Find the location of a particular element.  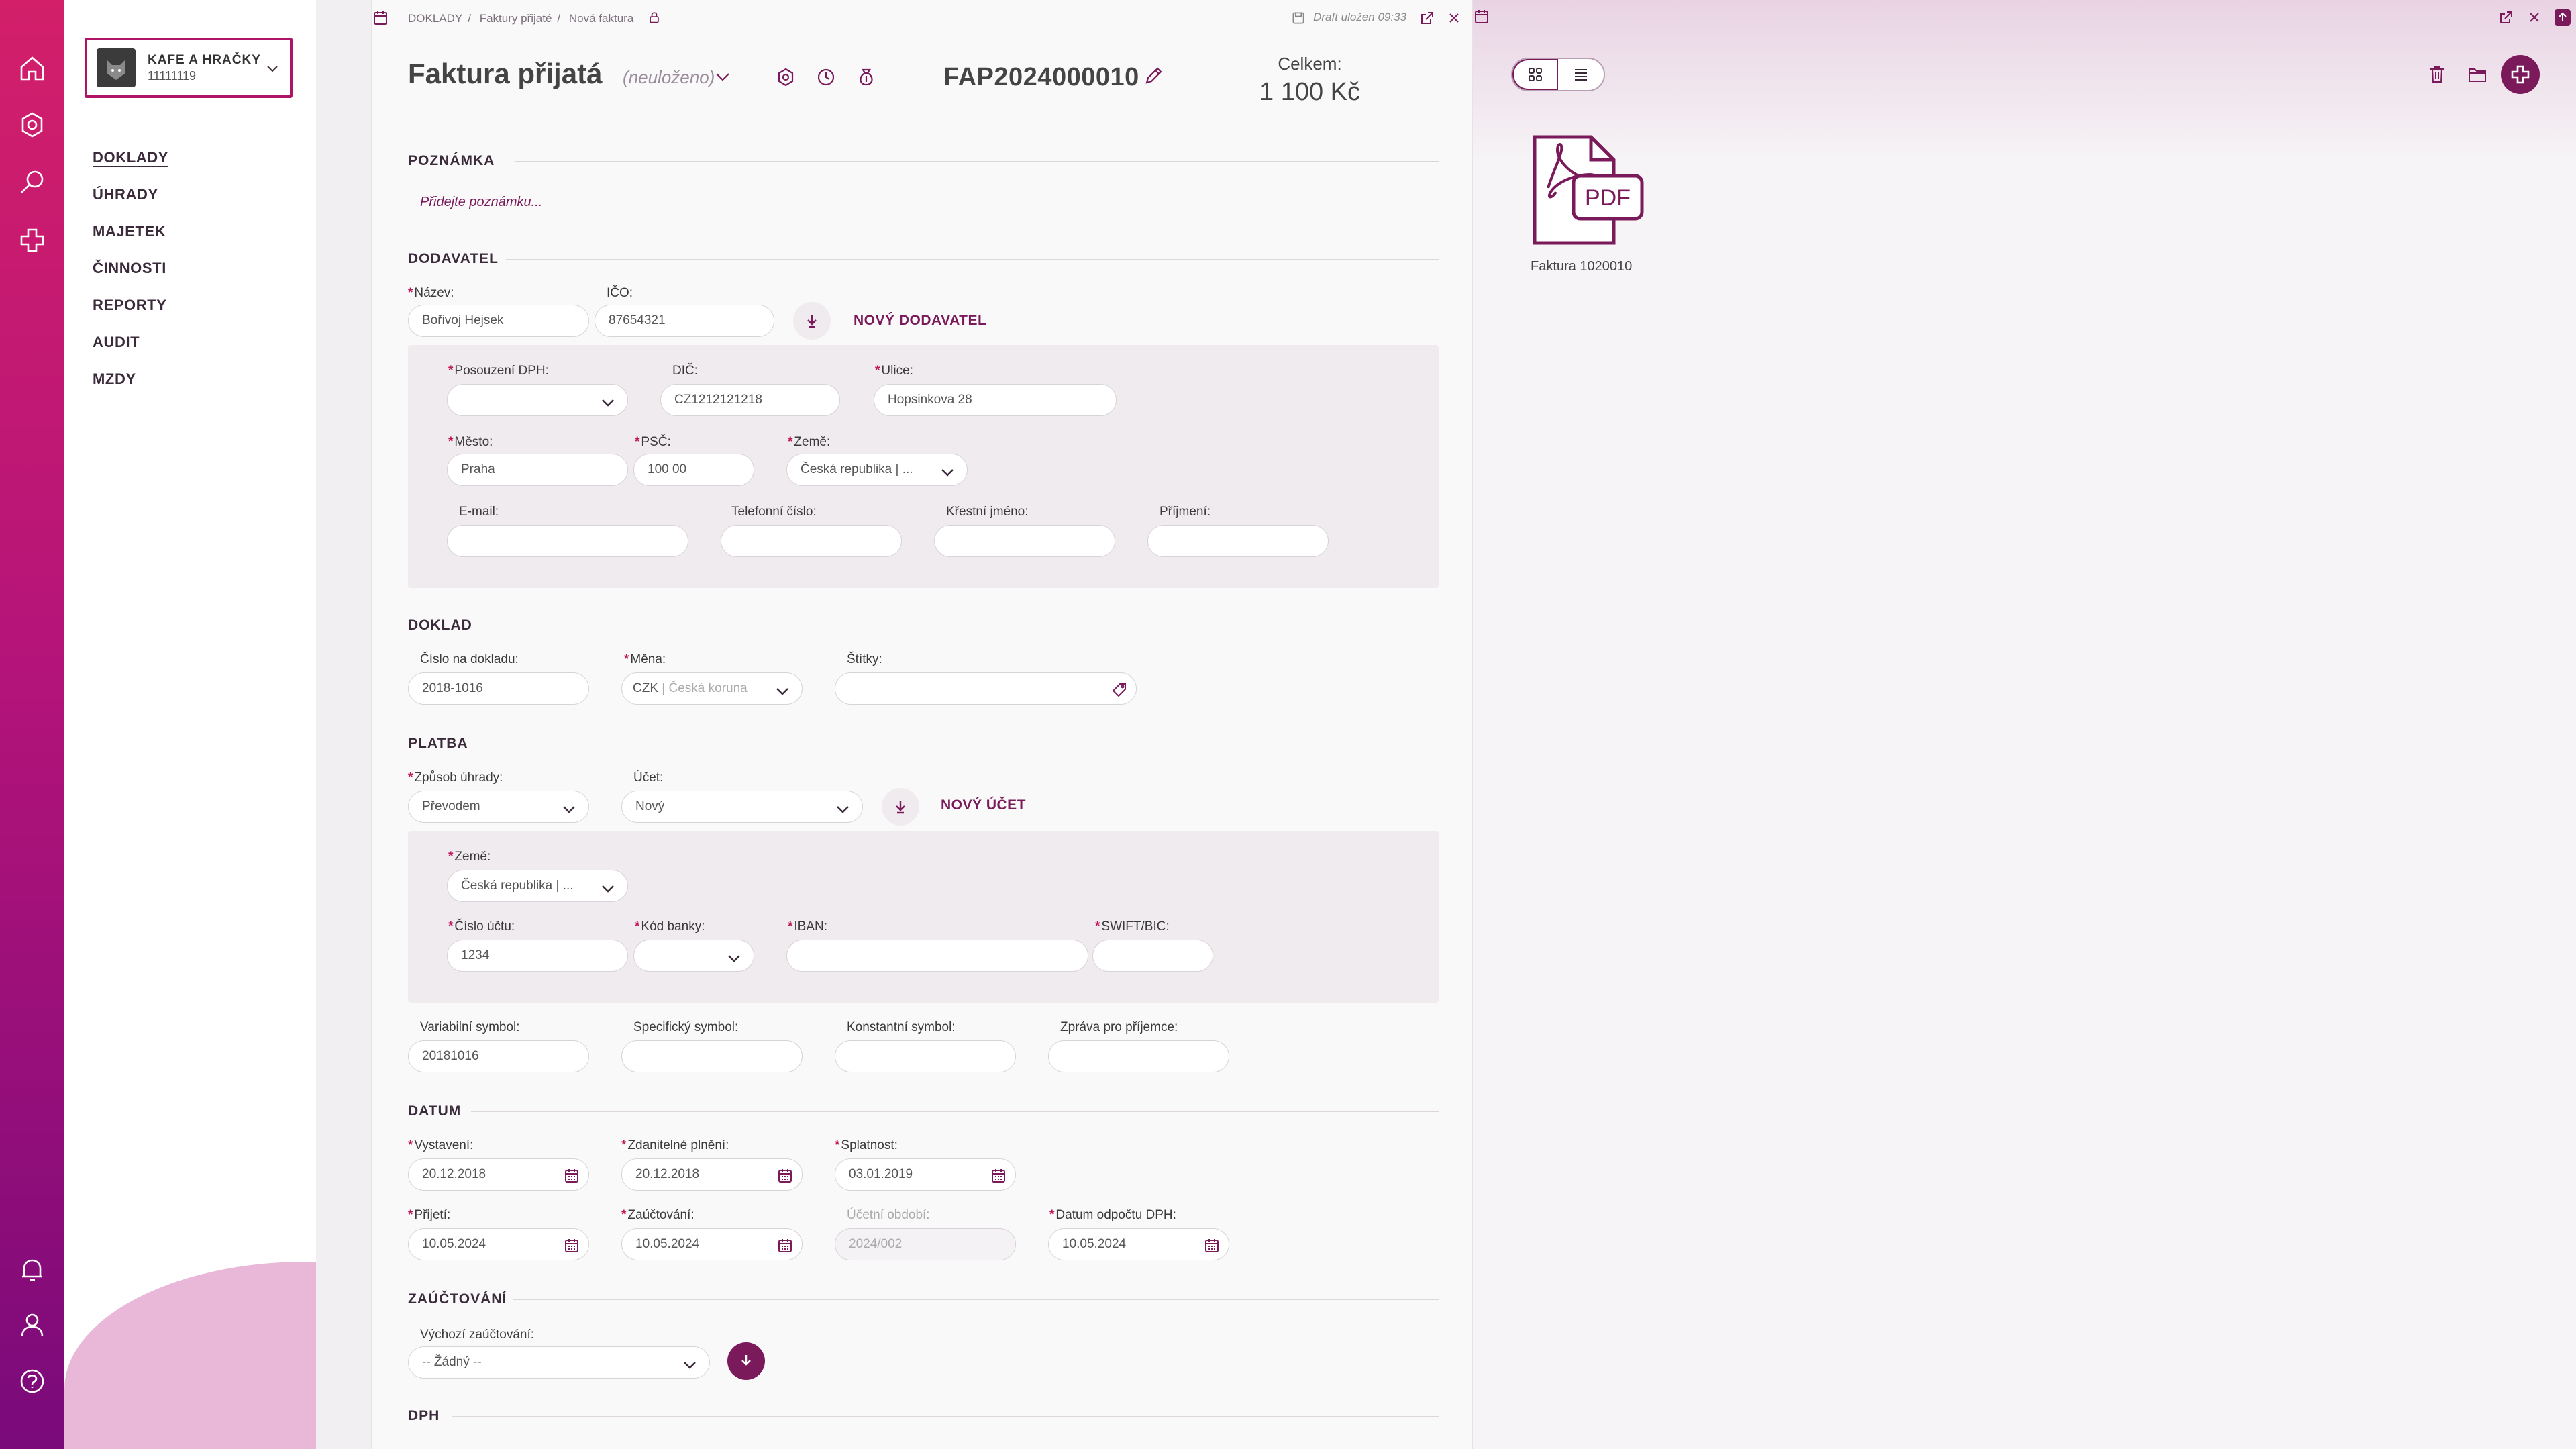

posted-date-field: 10.05.2024 is located at coordinates (712, 1244).